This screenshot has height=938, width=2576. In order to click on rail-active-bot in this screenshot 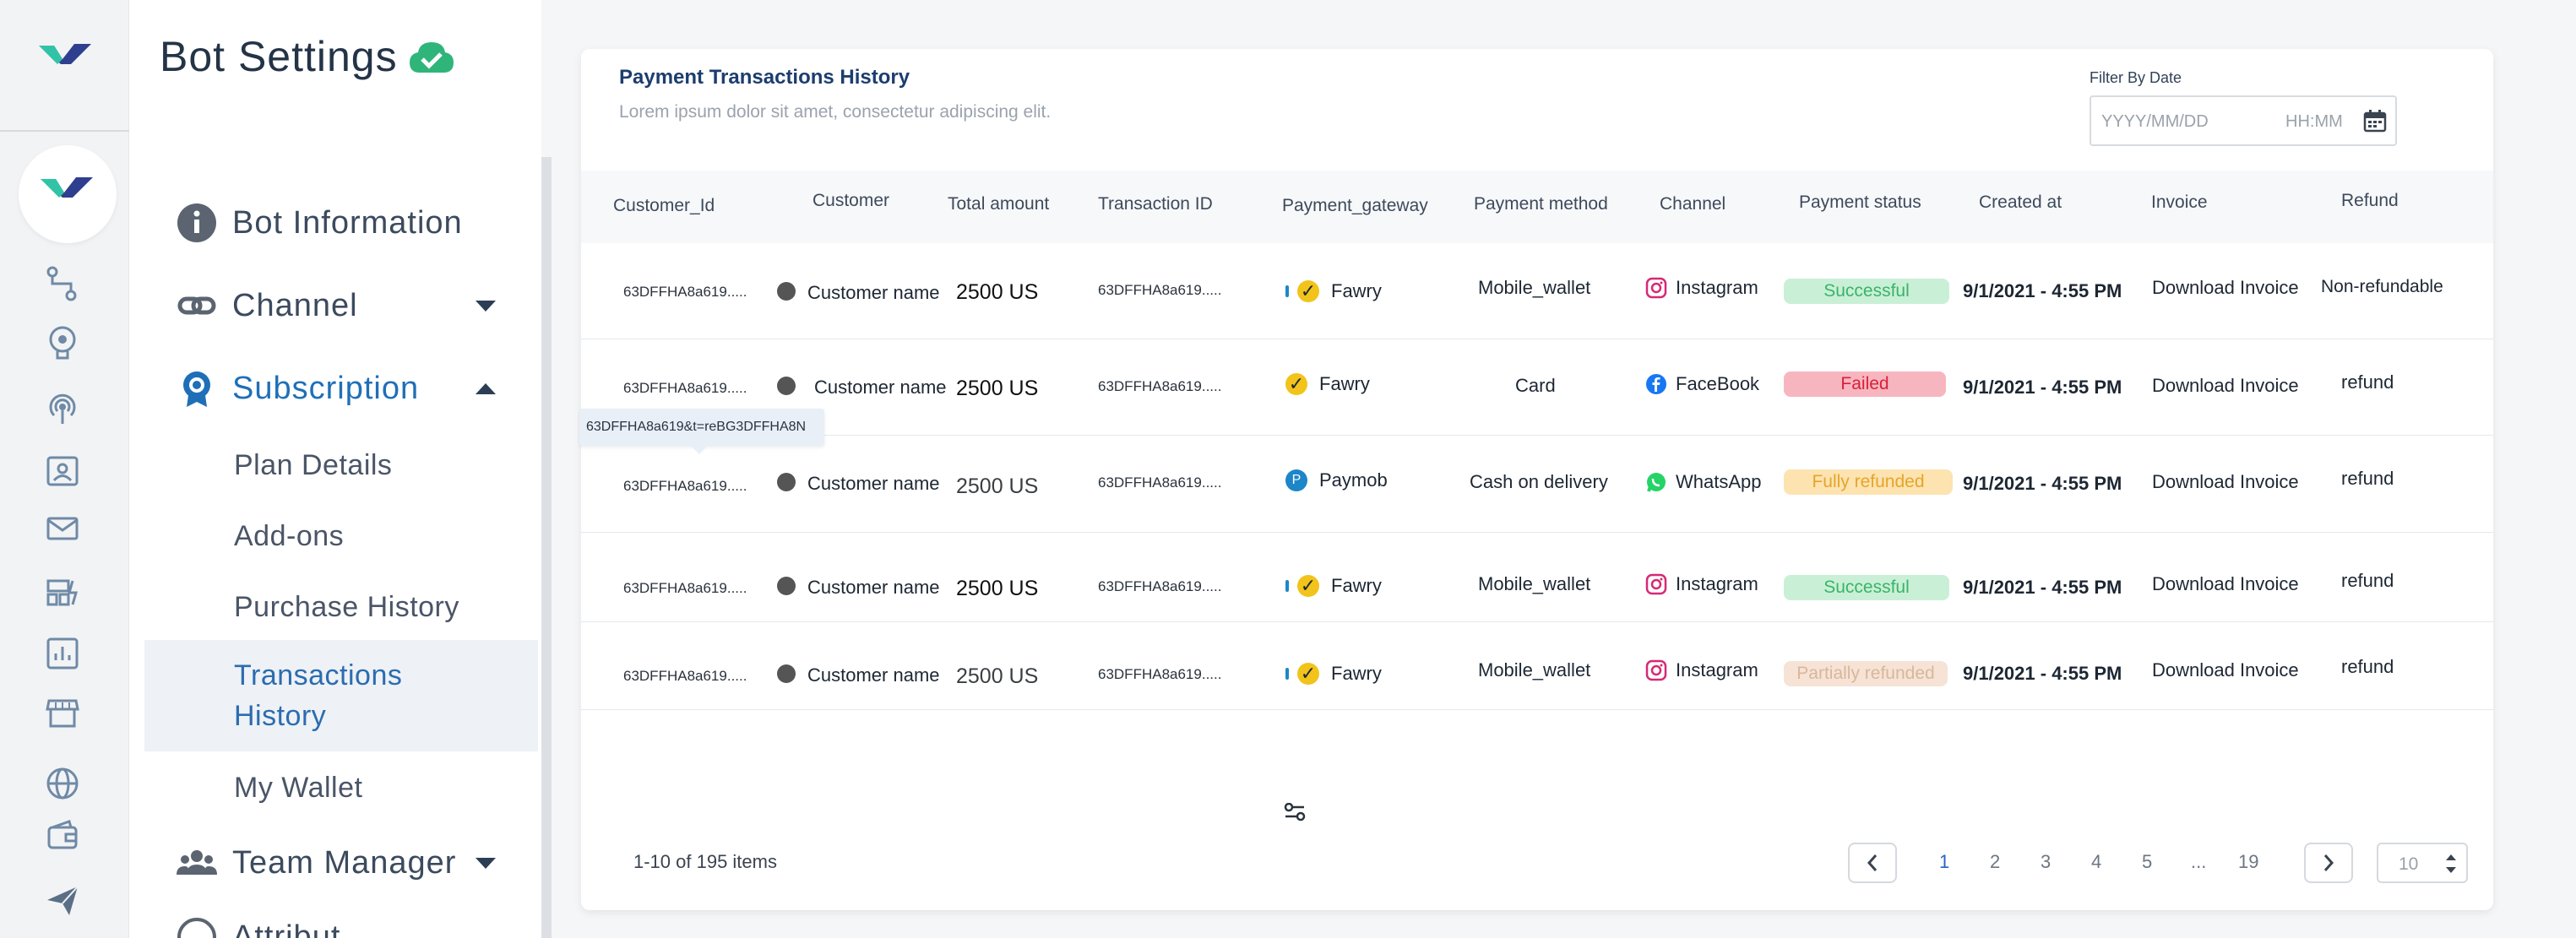, I will do `click(68, 194)`.